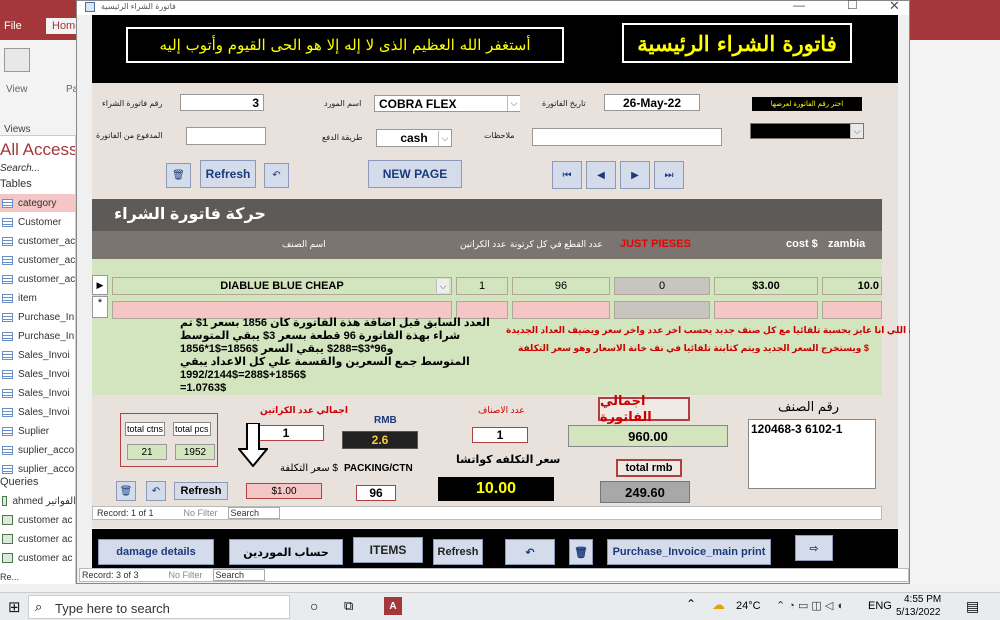 Image resolution: width=1000 pixels, height=620 pixels. What do you see at coordinates (37, 501) in the screenshot?
I see `nav-query-item: ahmed الفواتير` at bounding box center [37, 501].